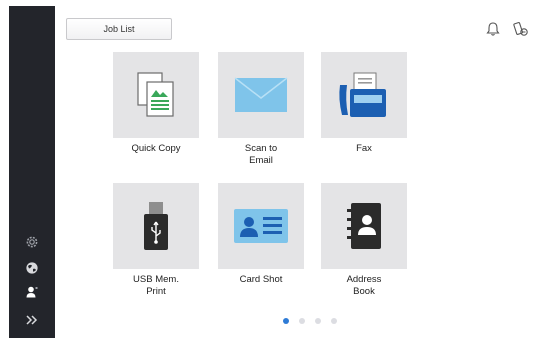 The image size is (559, 340). What do you see at coordinates (364, 148) in the screenshot?
I see `fax-label: Fax` at bounding box center [364, 148].